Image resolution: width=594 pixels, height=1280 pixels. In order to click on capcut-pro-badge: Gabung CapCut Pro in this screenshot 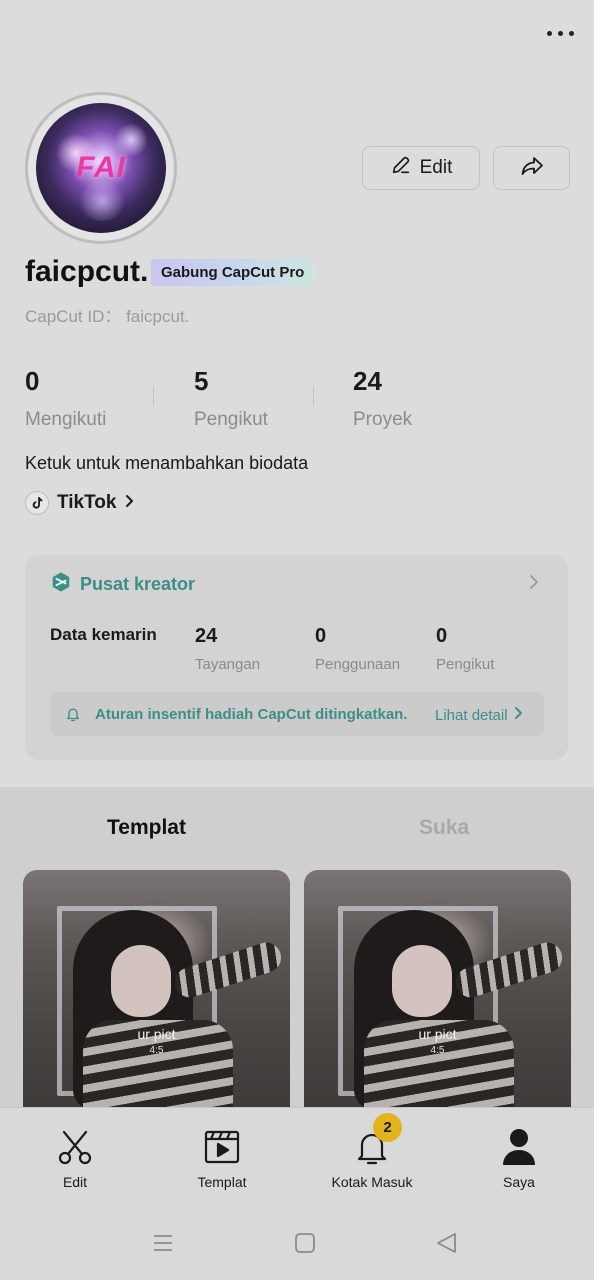, I will do `click(233, 272)`.